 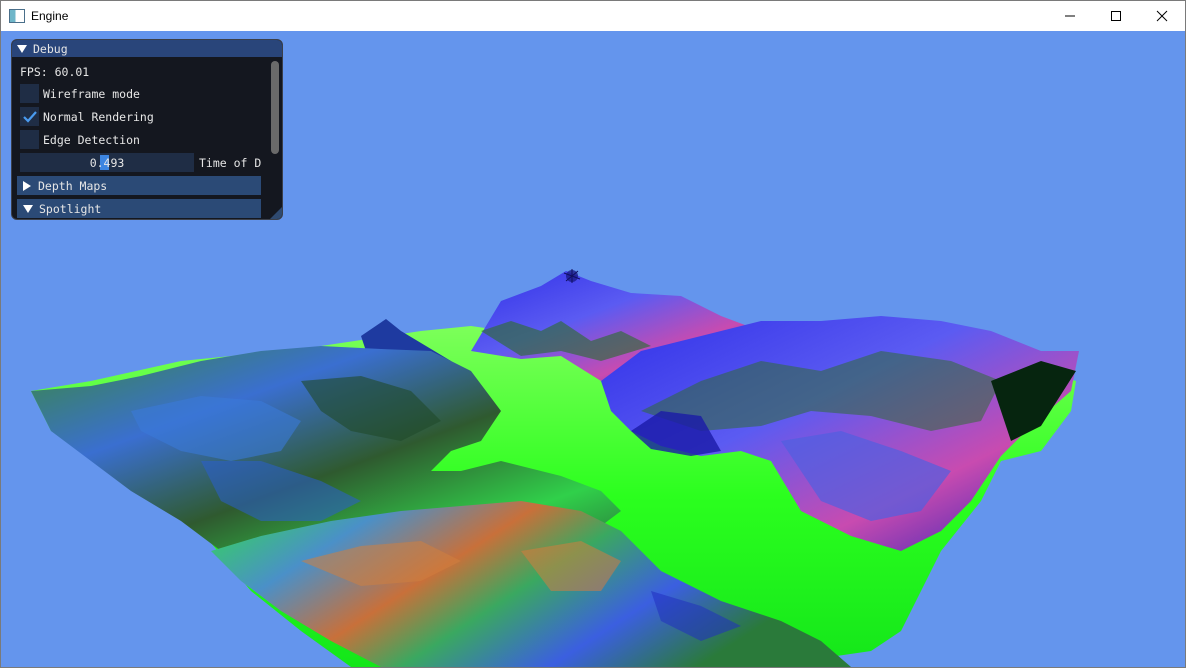 I want to click on expand-arrow-icon, so click(x=27, y=185).